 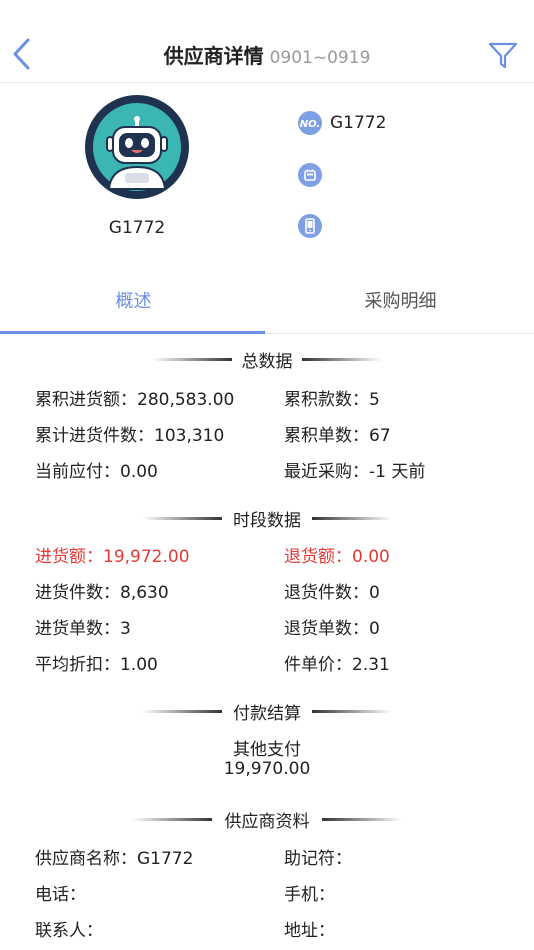 I want to click on total-orders: 累积单数：67, so click(x=337, y=436).